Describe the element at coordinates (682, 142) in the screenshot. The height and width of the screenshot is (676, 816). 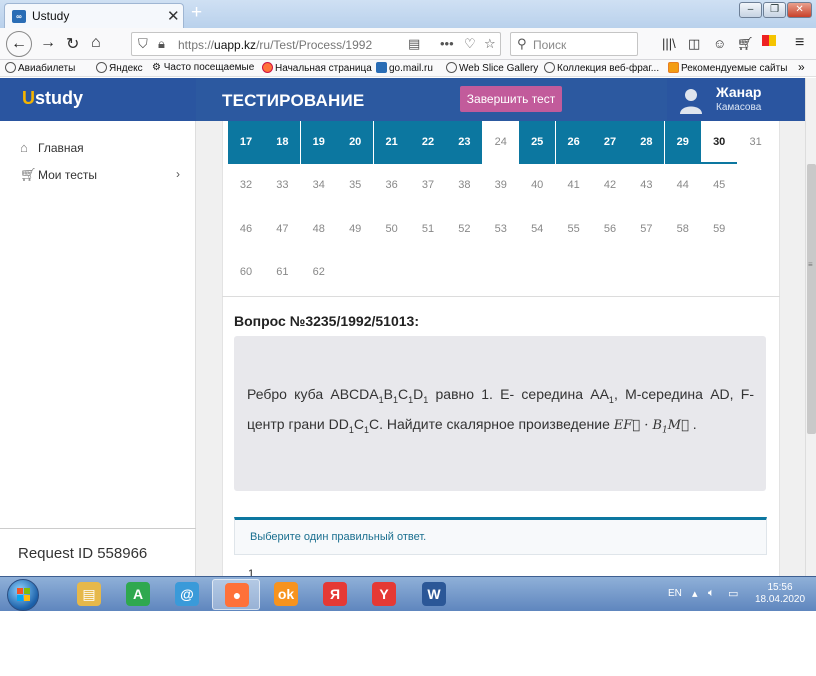
I see `question-number-29: 29` at that location.